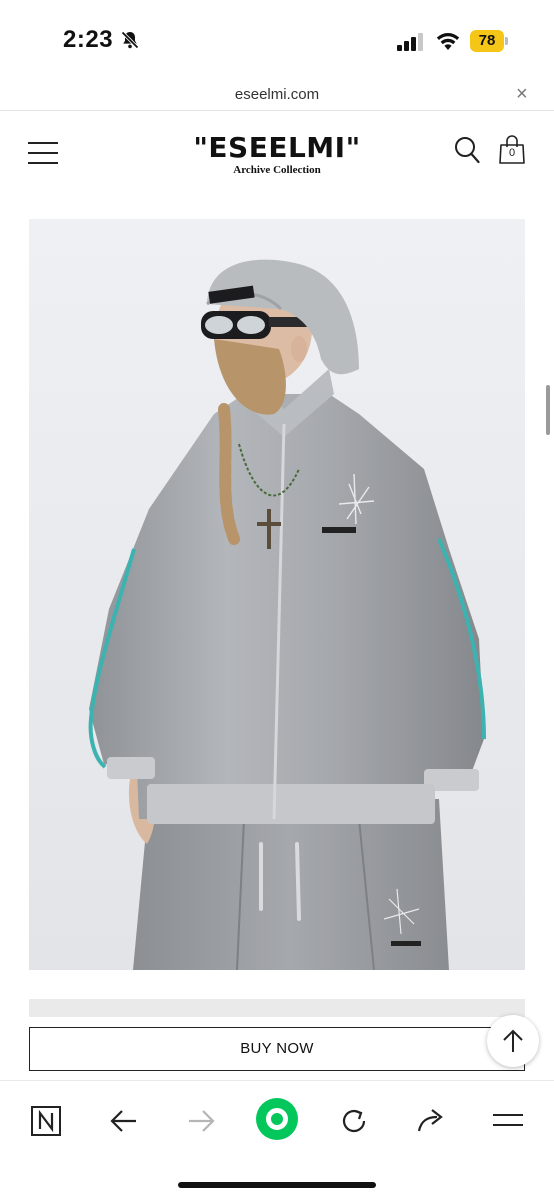 This screenshot has height=1201, width=554. I want to click on image-caption-placeholder, so click(277, 1008).